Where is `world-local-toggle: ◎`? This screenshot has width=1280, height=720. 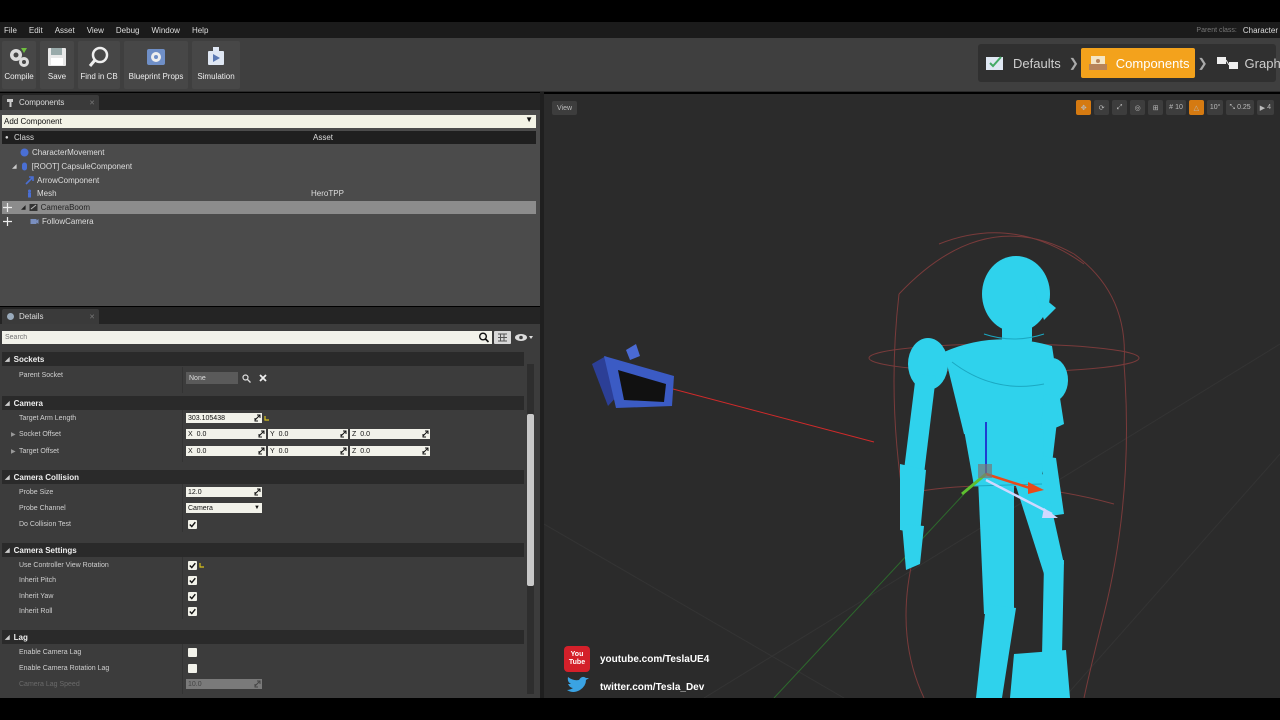 world-local-toggle: ◎ is located at coordinates (1138, 107).